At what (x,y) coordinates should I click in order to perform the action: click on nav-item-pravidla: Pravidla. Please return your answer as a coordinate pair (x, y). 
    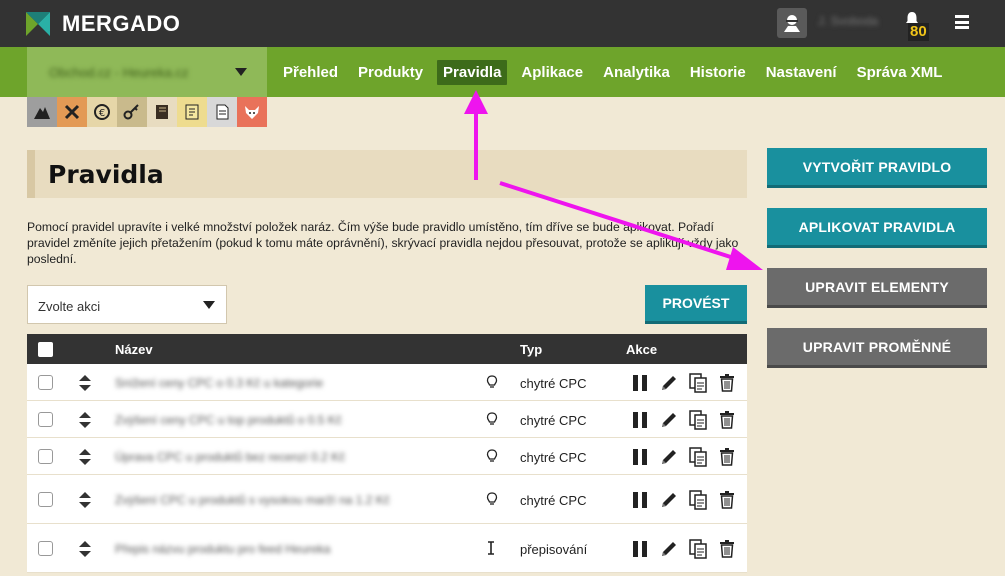
    Looking at the image, I should click on (472, 72).